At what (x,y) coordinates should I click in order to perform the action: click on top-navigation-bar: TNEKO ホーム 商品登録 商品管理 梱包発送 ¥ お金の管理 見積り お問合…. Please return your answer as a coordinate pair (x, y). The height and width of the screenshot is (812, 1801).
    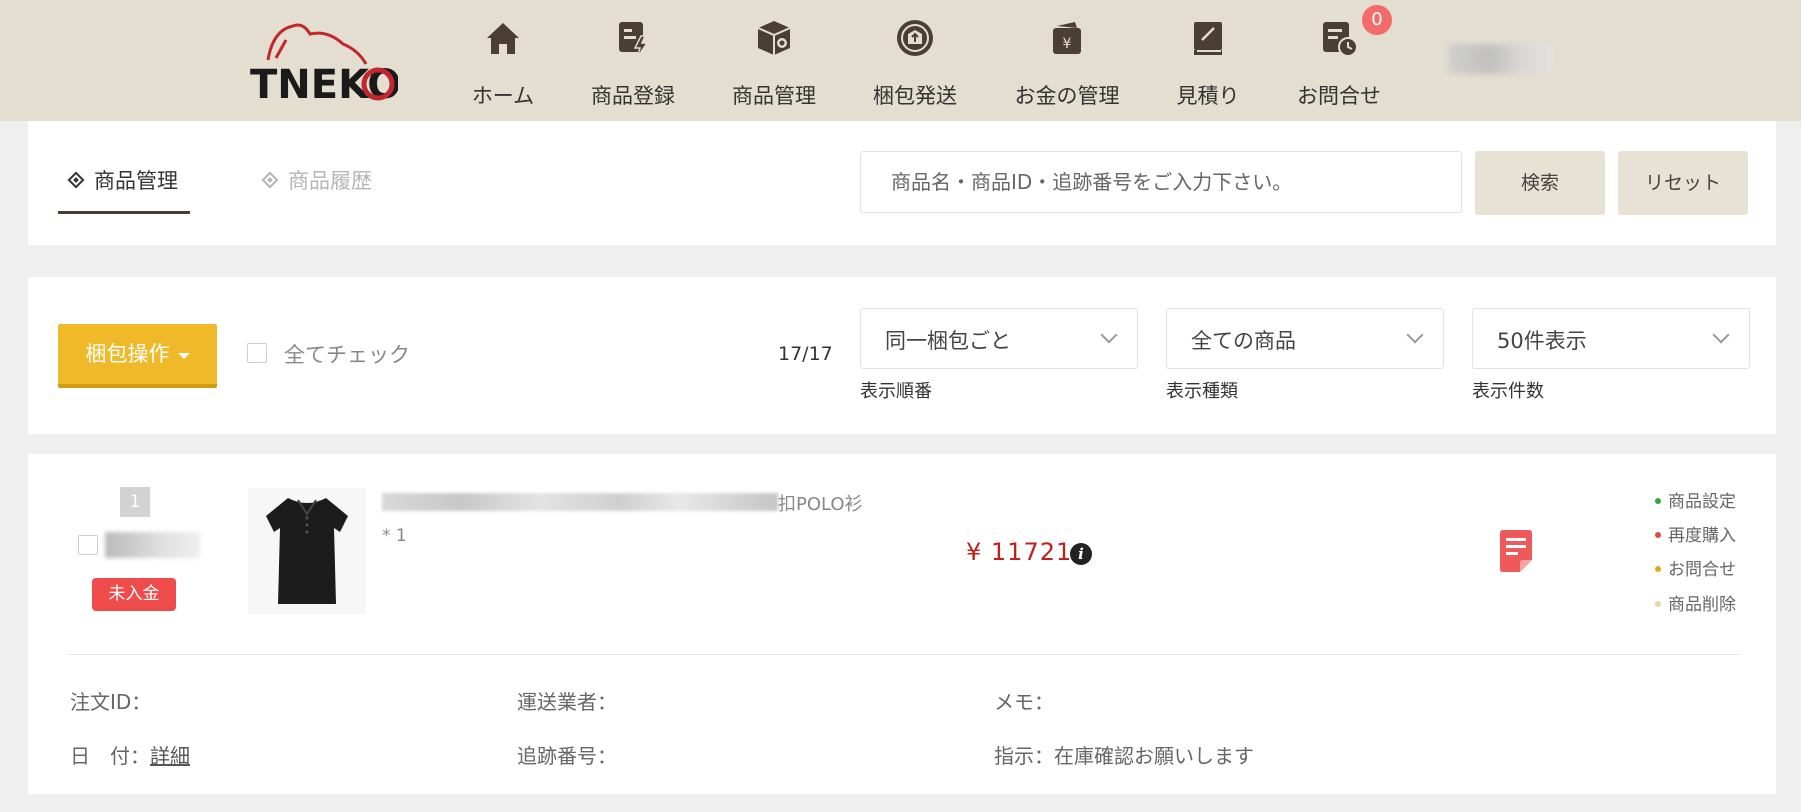
    Looking at the image, I should click on (900, 60).